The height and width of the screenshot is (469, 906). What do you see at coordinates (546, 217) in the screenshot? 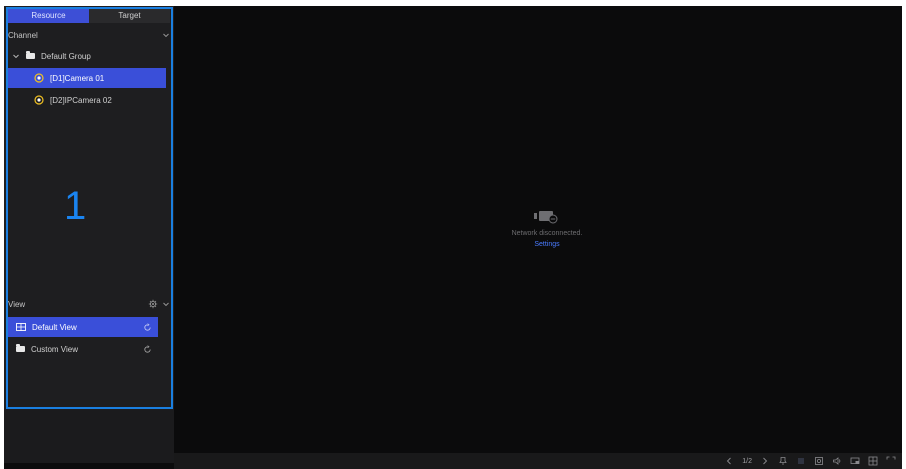
I see `camera-offline-icon` at bounding box center [546, 217].